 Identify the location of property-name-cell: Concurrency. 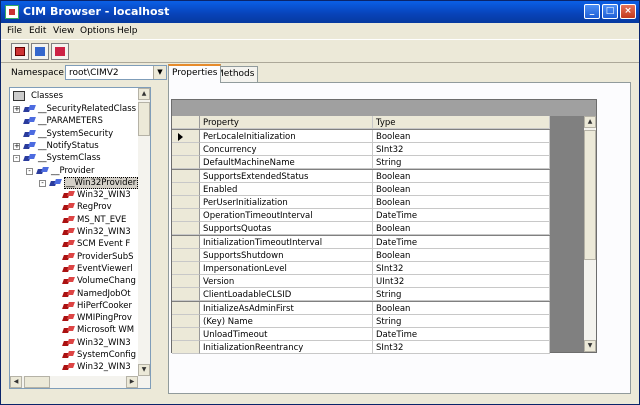
(286, 150).